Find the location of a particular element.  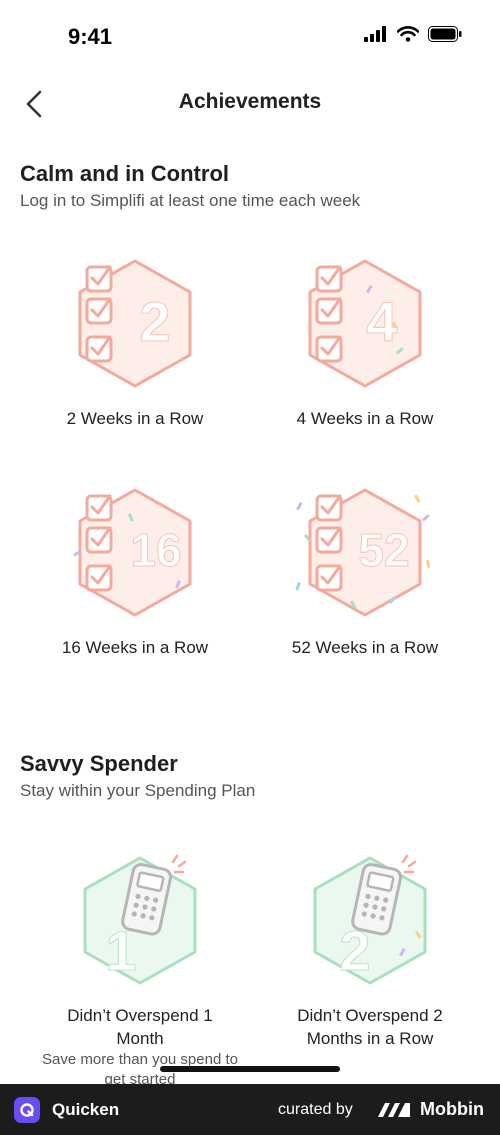

status-icons is located at coordinates (413, 34).